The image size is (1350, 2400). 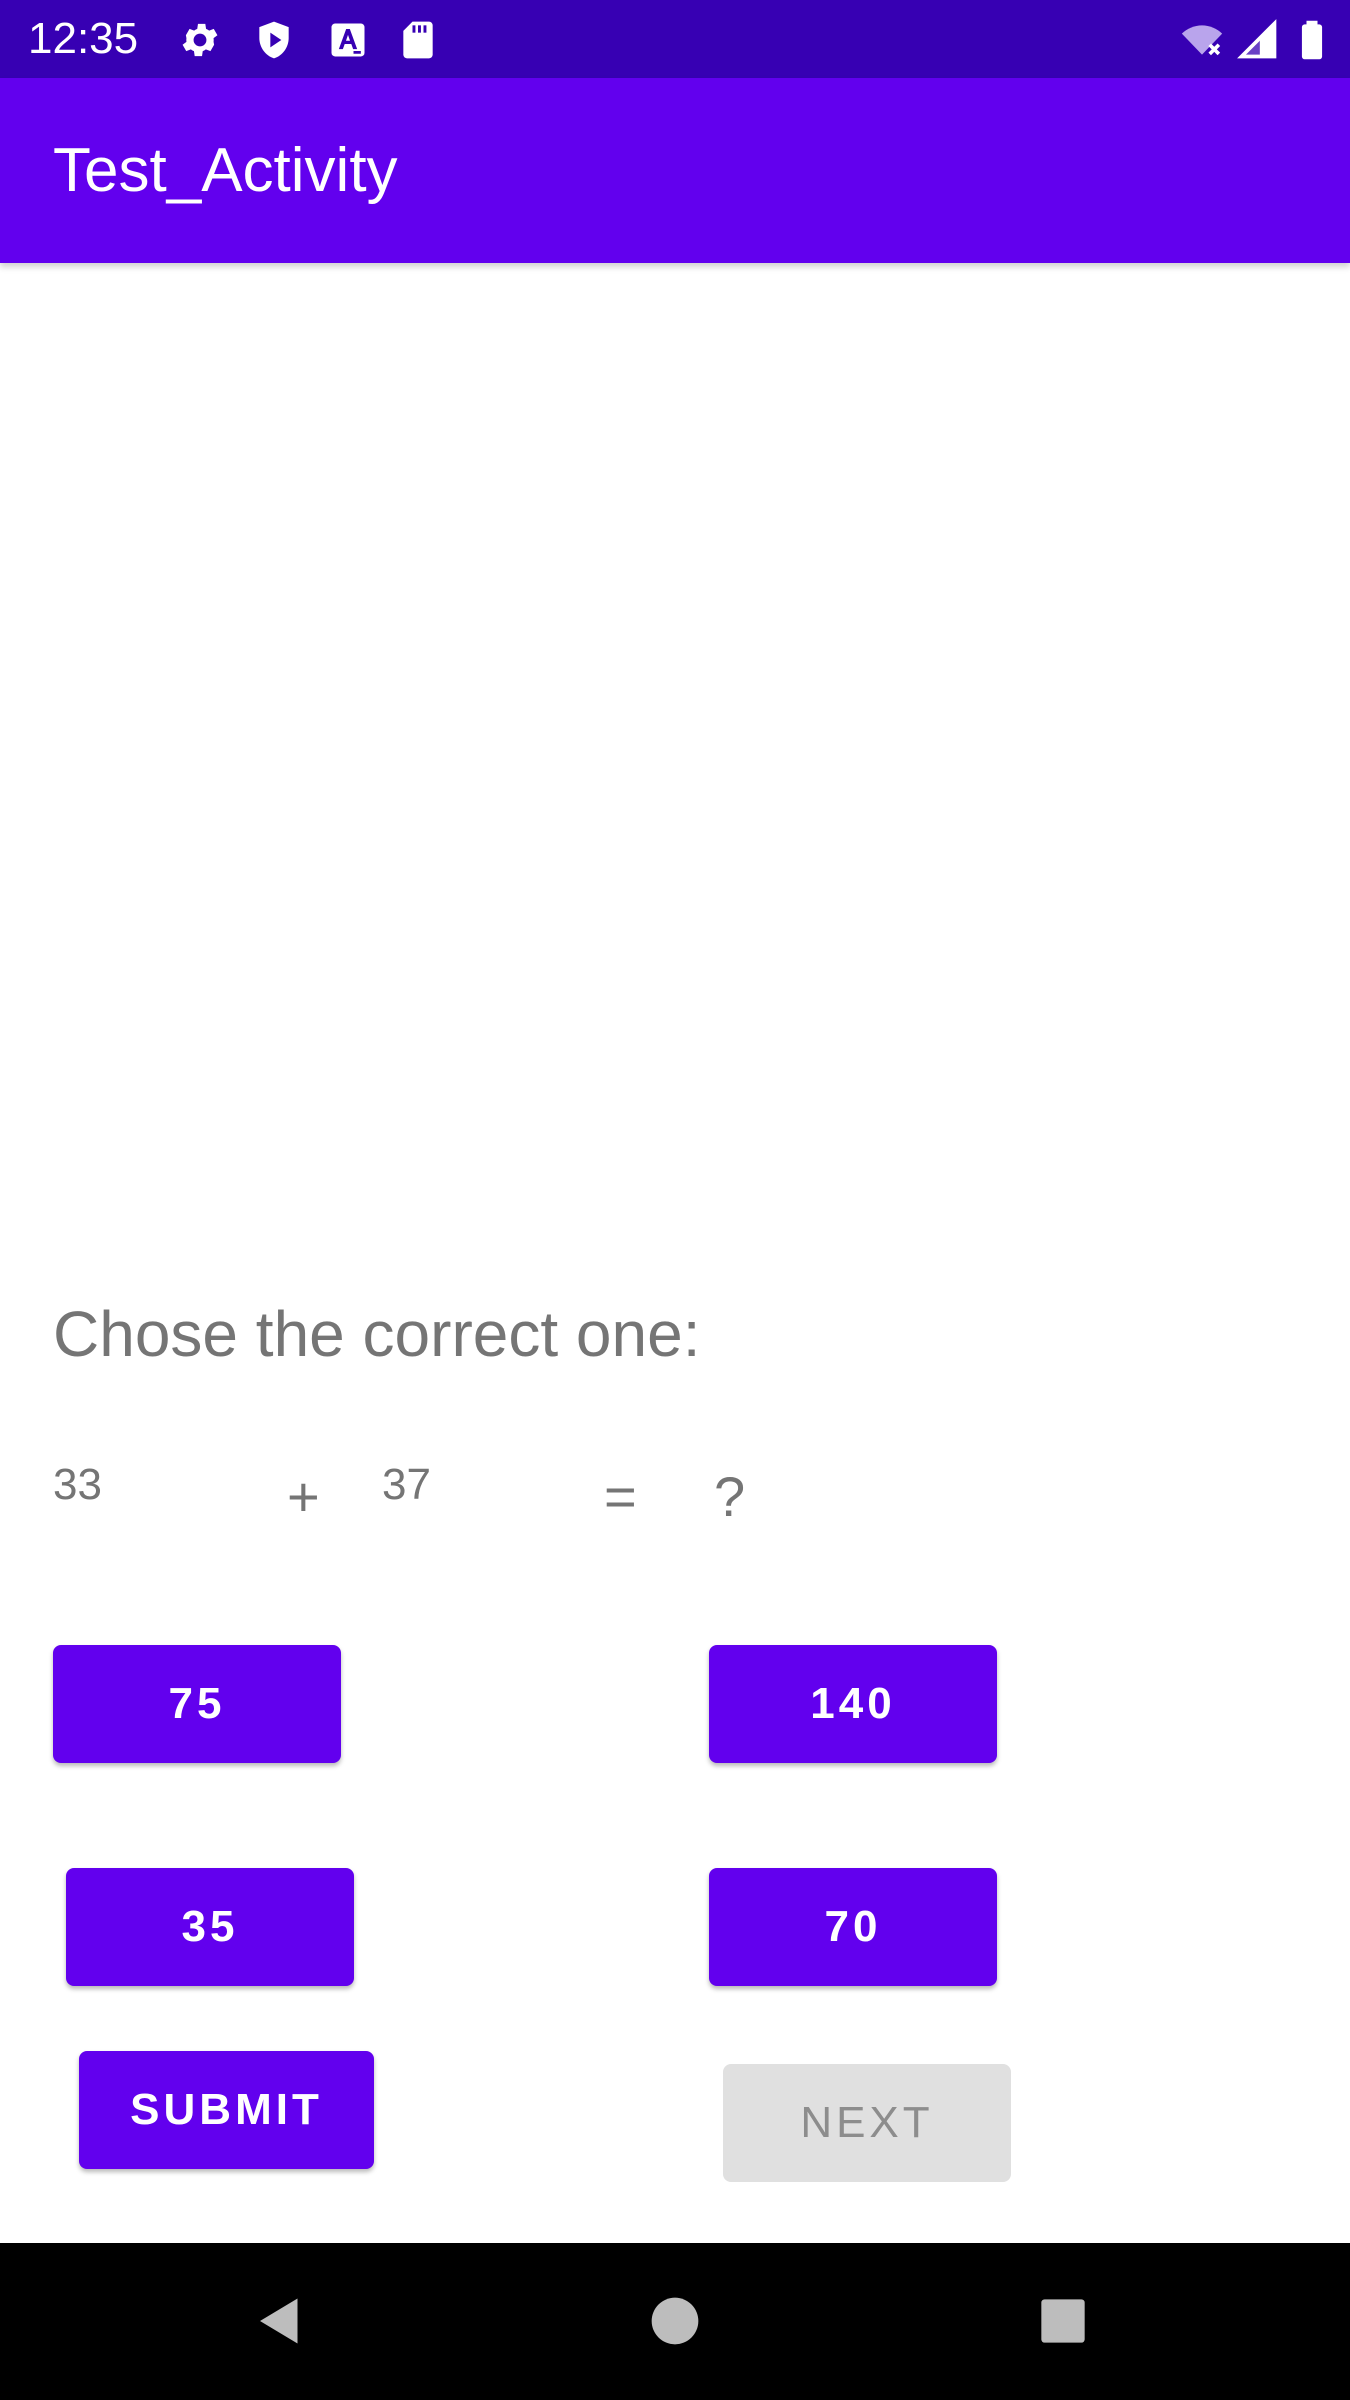 I want to click on status-time: 12:35, so click(x=83, y=38).